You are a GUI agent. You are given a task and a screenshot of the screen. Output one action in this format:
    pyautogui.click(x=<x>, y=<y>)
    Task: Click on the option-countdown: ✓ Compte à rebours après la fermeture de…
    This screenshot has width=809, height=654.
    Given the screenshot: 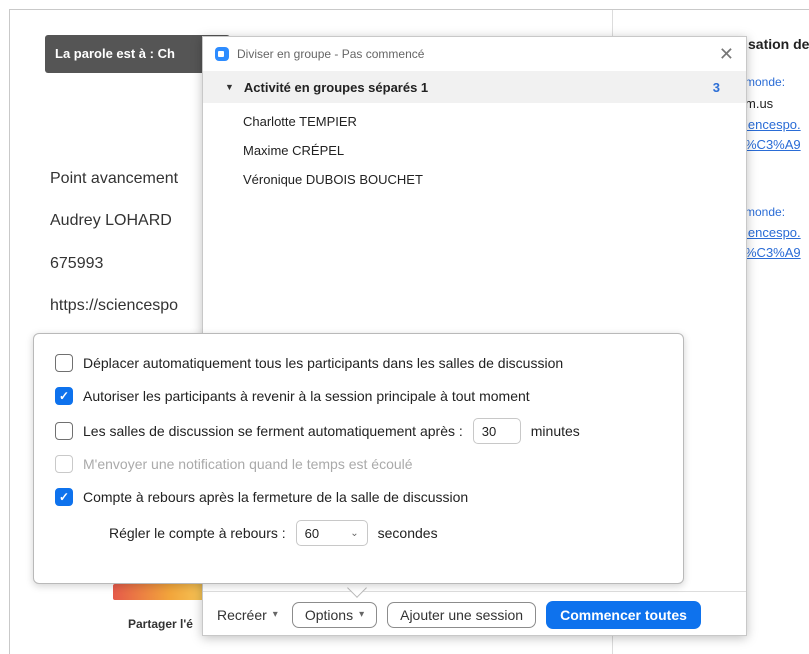 What is the action you would take?
    pyautogui.click(x=261, y=497)
    